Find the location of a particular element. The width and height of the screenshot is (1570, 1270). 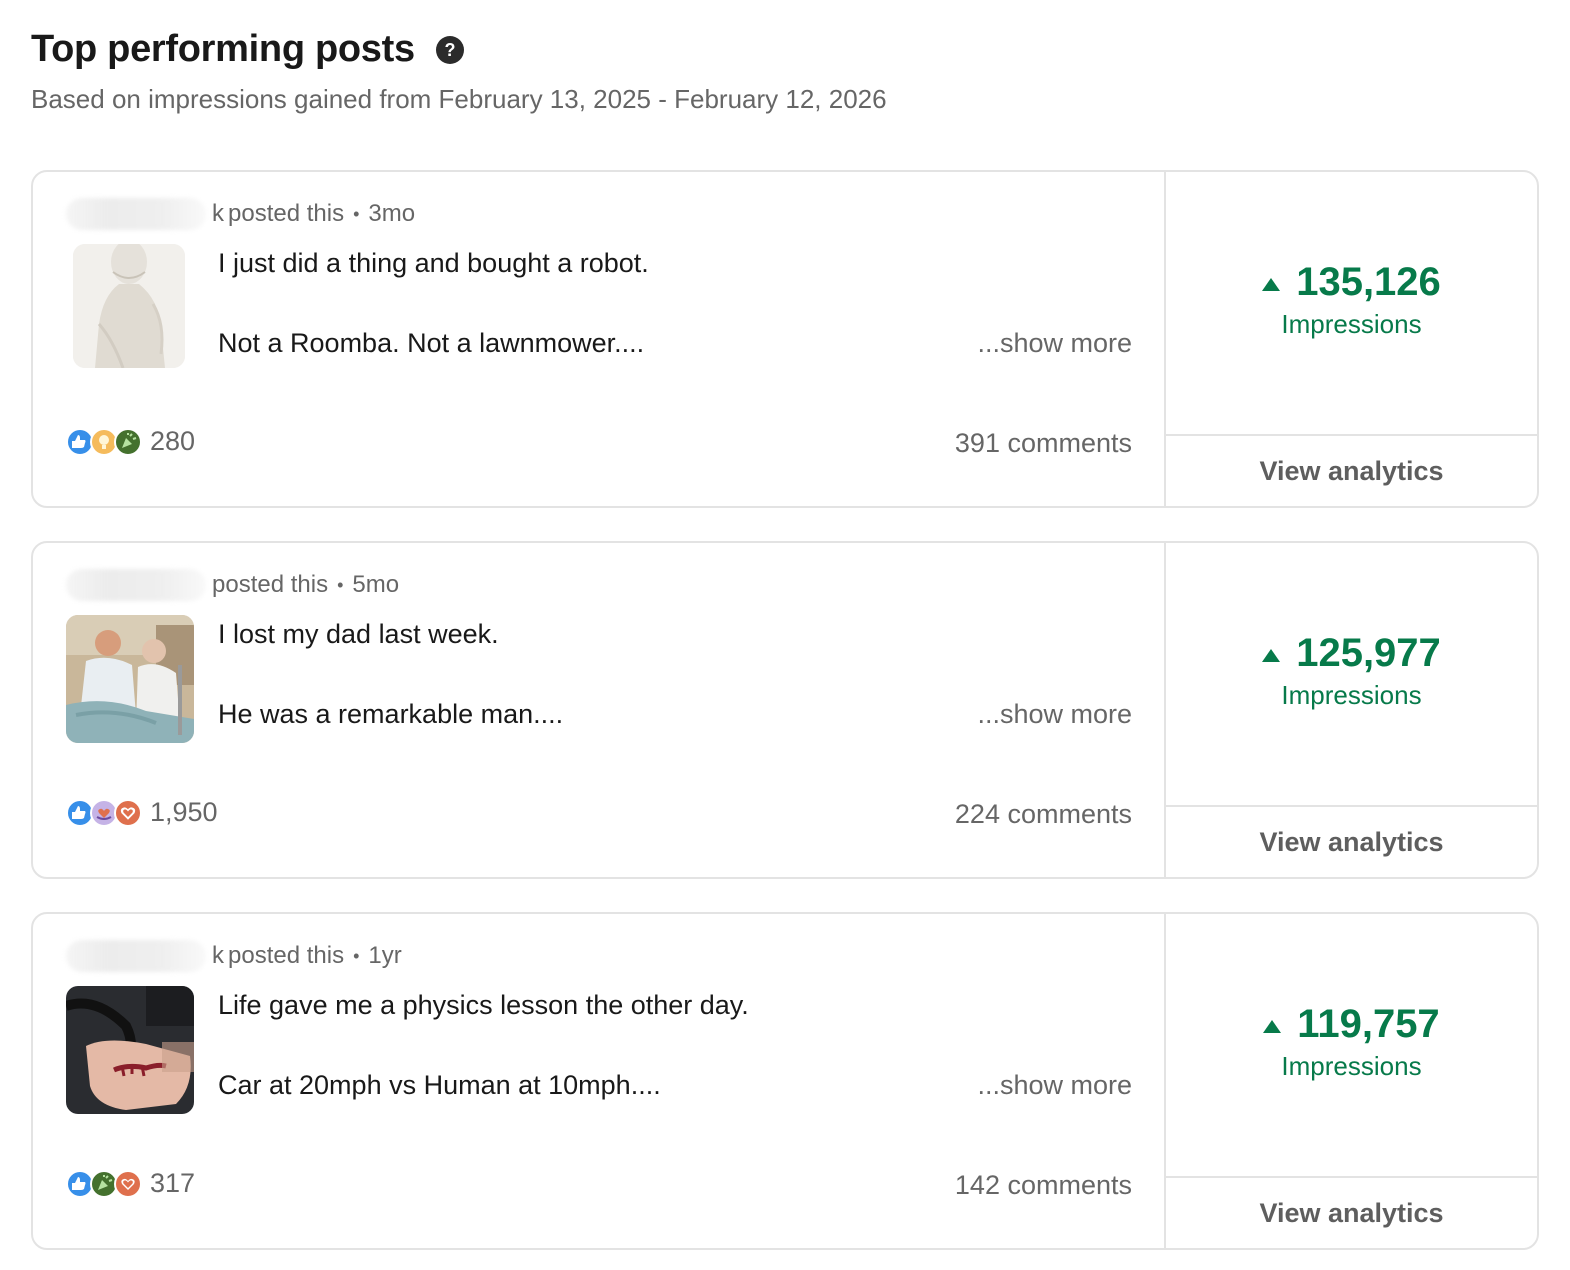

reaction-count: 1,950 is located at coordinates (184, 812).